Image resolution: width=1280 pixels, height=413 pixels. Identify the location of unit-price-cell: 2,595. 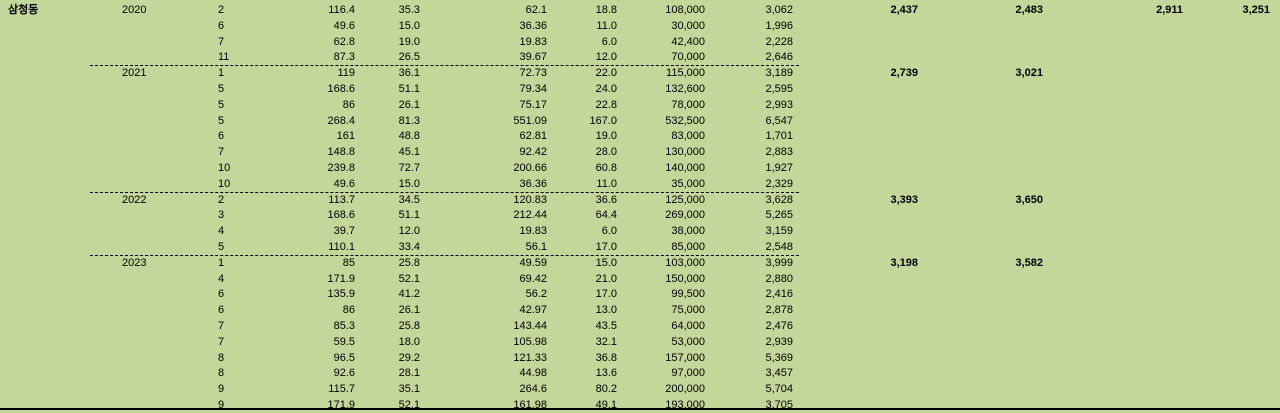
(751, 89).